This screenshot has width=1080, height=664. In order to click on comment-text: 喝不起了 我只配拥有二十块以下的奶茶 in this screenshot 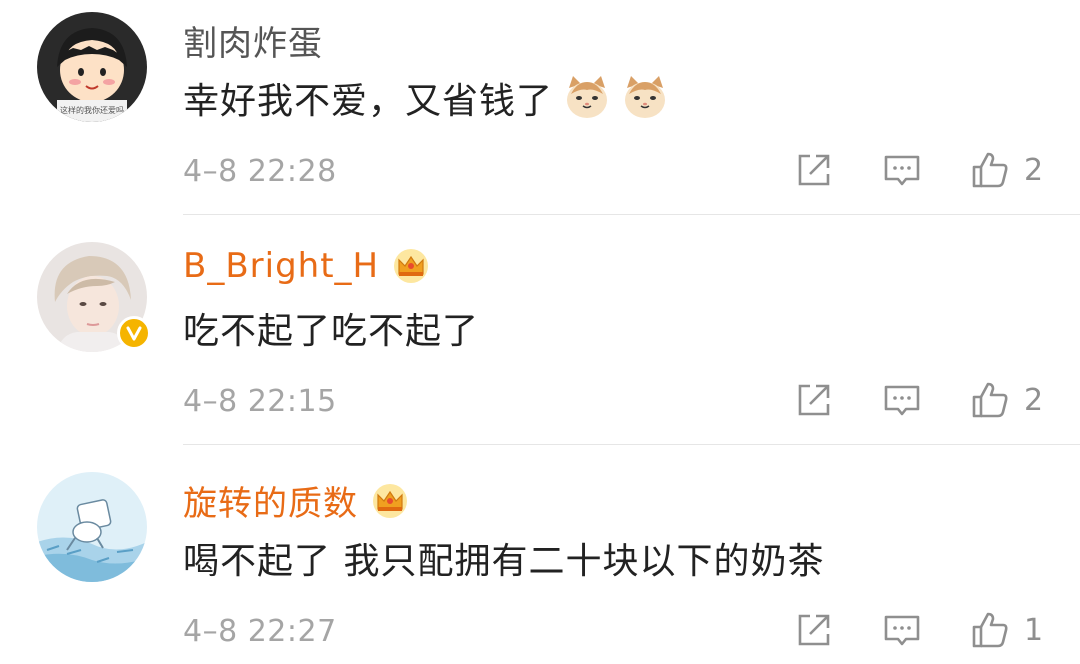, I will do `click(503, 558)`.